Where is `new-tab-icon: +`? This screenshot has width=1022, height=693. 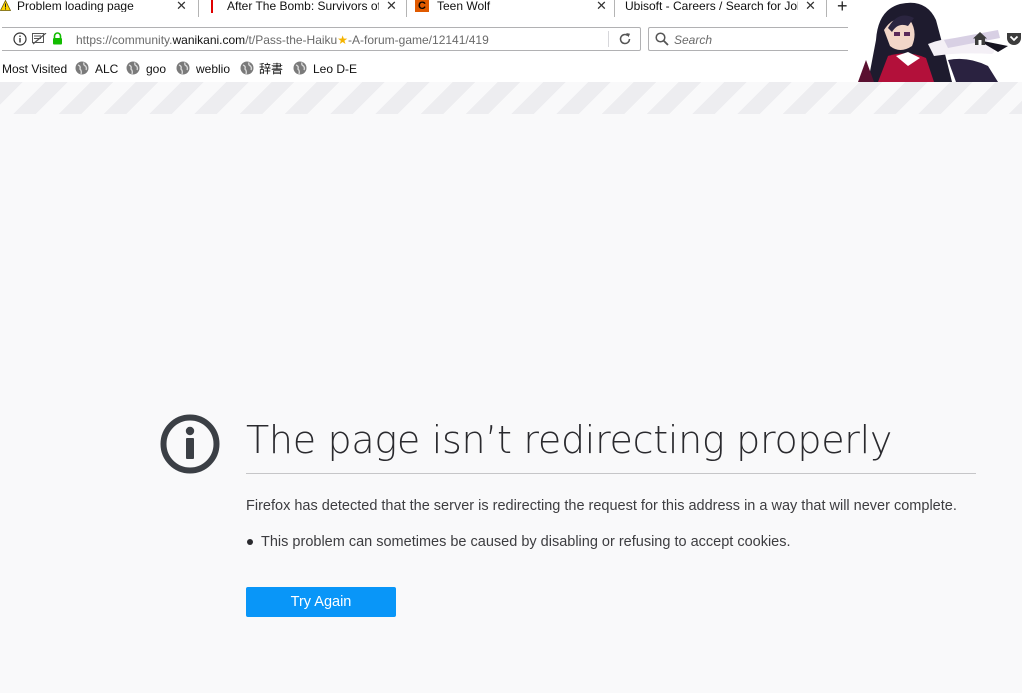
new-tab-icon: + is located at coordinates (842, 7).